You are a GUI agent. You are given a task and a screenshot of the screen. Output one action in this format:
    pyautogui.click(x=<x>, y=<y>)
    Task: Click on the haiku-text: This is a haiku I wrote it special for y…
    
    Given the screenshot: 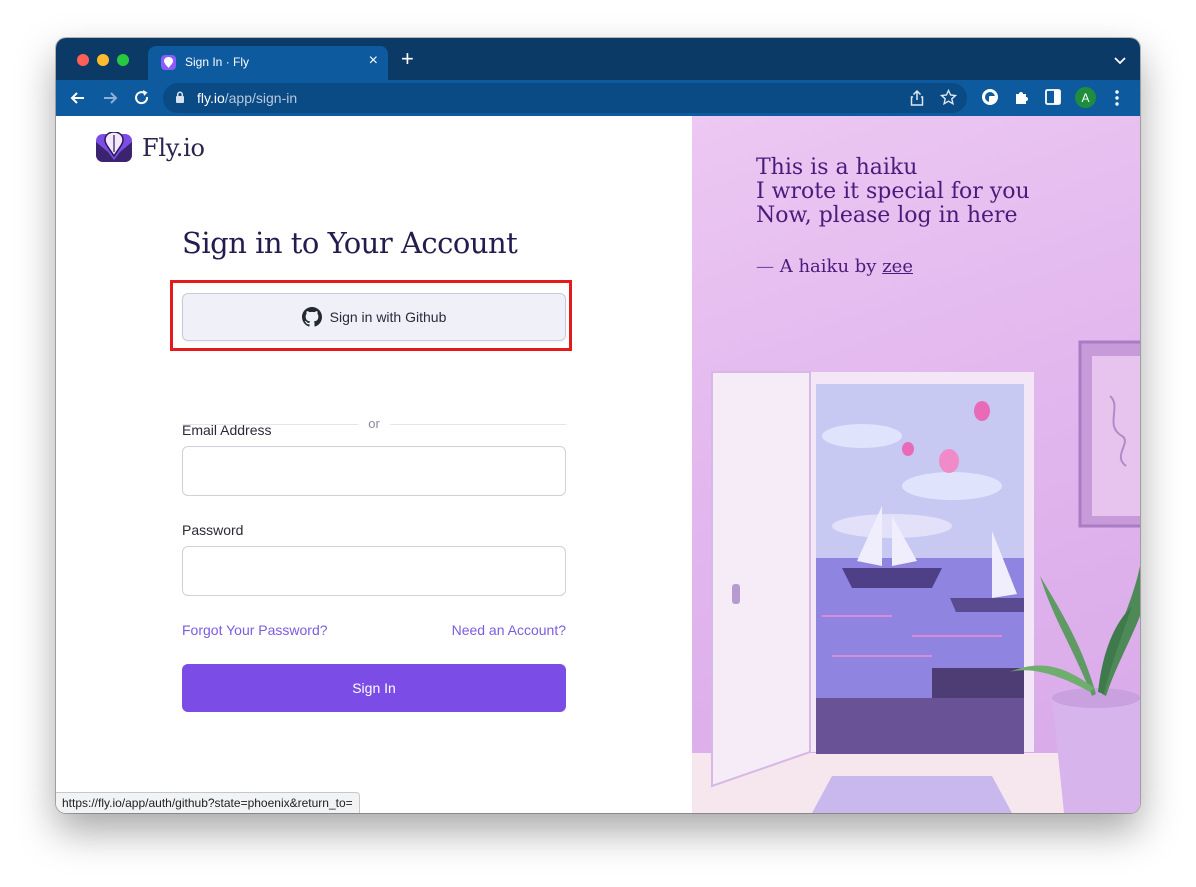 What is the action you would take?
    pyautogui.click(x=893, y=192)
    